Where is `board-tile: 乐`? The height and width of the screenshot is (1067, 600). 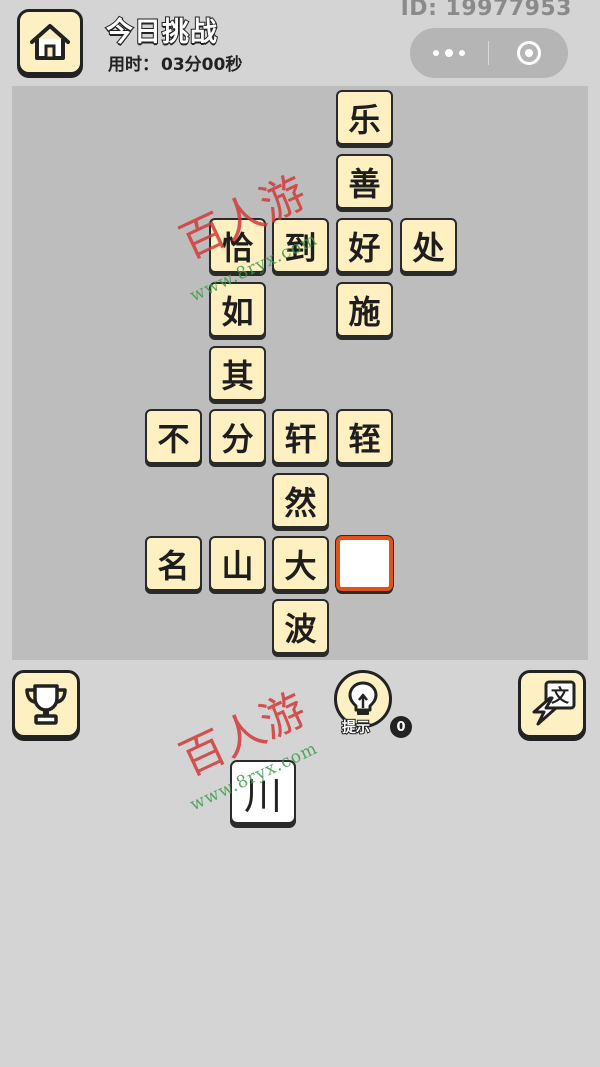 board-tile: 乐 is located at coordinates (364, 117).